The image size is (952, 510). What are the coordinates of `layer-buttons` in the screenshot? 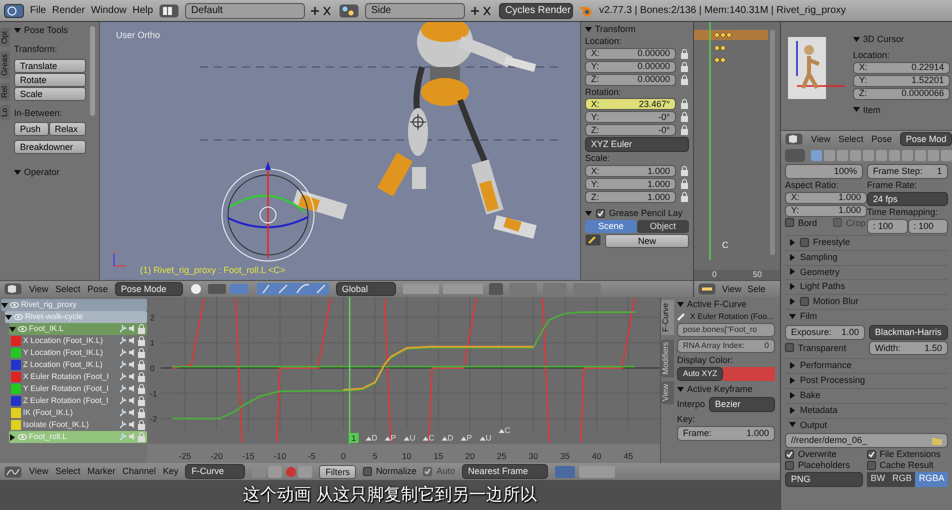 It's located at (502, 289).